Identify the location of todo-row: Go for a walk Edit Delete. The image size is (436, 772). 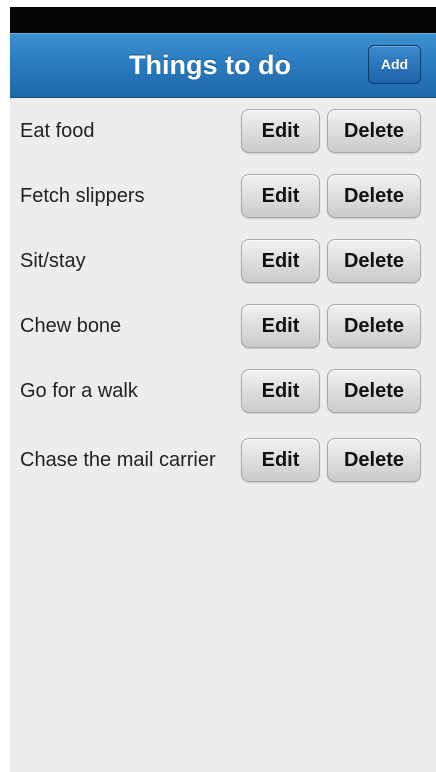
(223, 390).